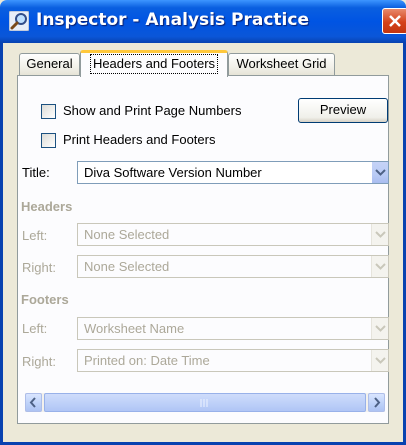 This screenshot has height=445, width=406. I want to click on chevron-left-icon, so click(32, 402).